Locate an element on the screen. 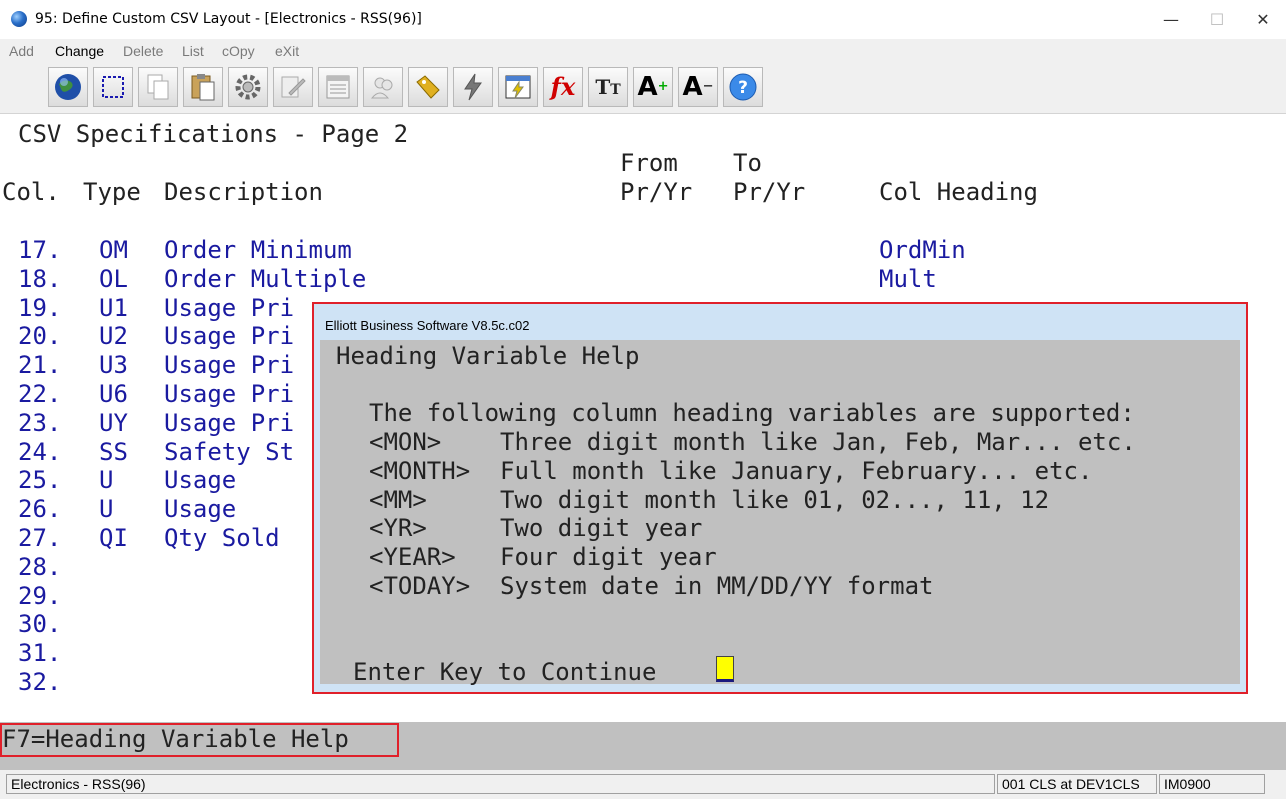 The height and width of the screenshot is (799, 1286). paste-icon is located at coordinates (203, 87).